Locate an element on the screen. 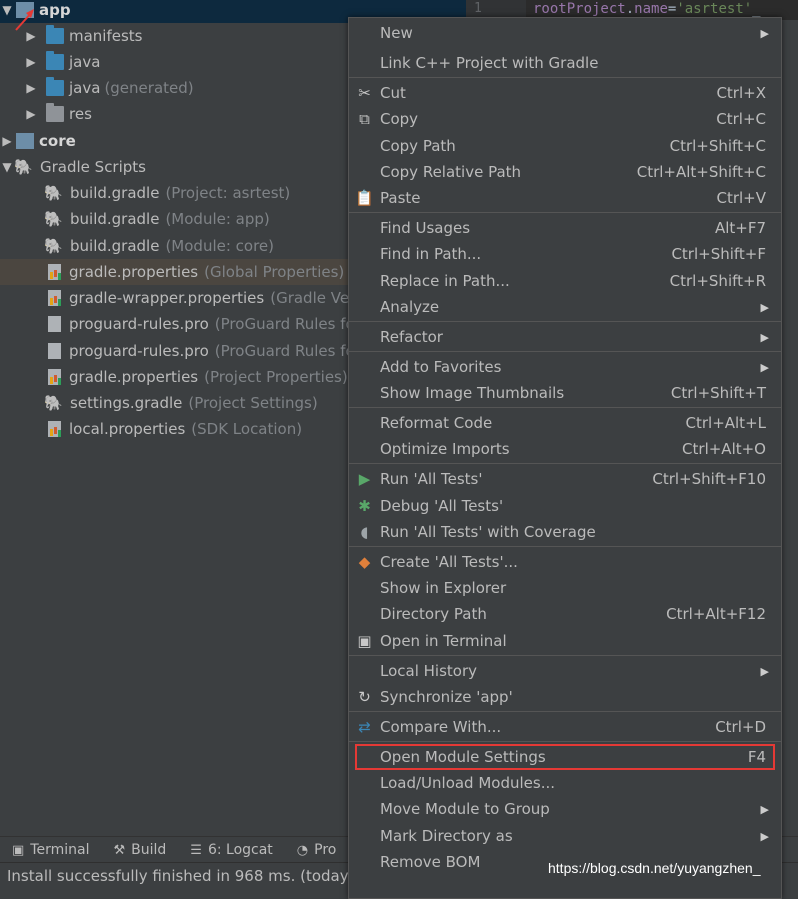  menu-item-mark-directory: Mark Directory as ▶ is located at coordinates (565, 836).